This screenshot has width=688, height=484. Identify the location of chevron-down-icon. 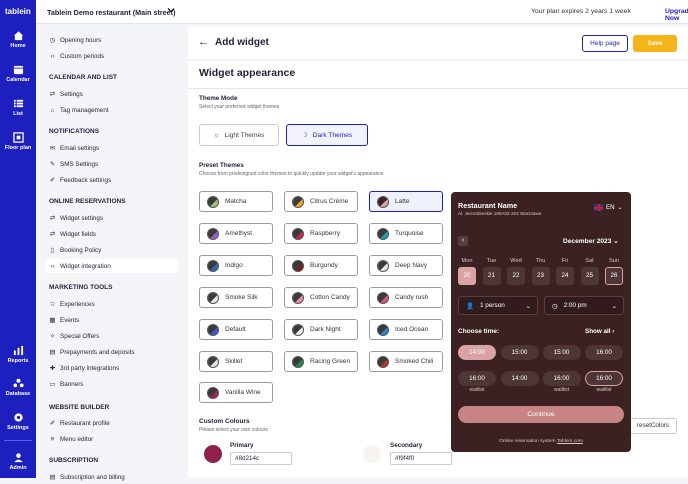
(171, 10).